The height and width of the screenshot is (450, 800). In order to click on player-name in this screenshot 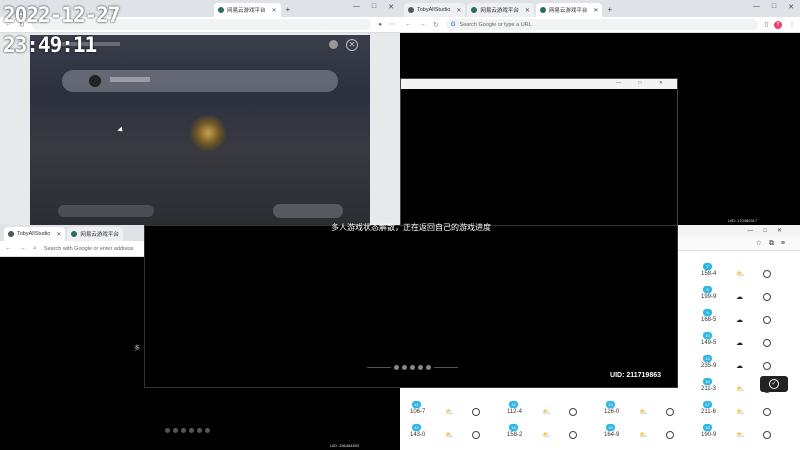, I will do `click(130, 79)`.